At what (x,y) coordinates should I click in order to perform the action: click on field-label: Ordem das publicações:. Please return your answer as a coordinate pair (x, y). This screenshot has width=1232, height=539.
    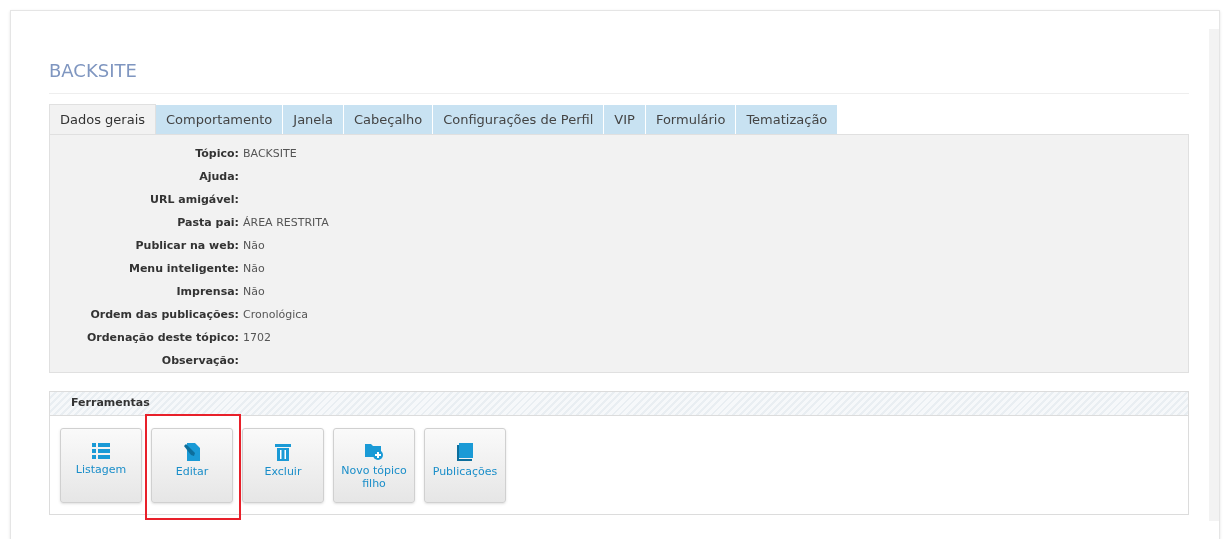
    Looking at the image, I should click on (164, 315).